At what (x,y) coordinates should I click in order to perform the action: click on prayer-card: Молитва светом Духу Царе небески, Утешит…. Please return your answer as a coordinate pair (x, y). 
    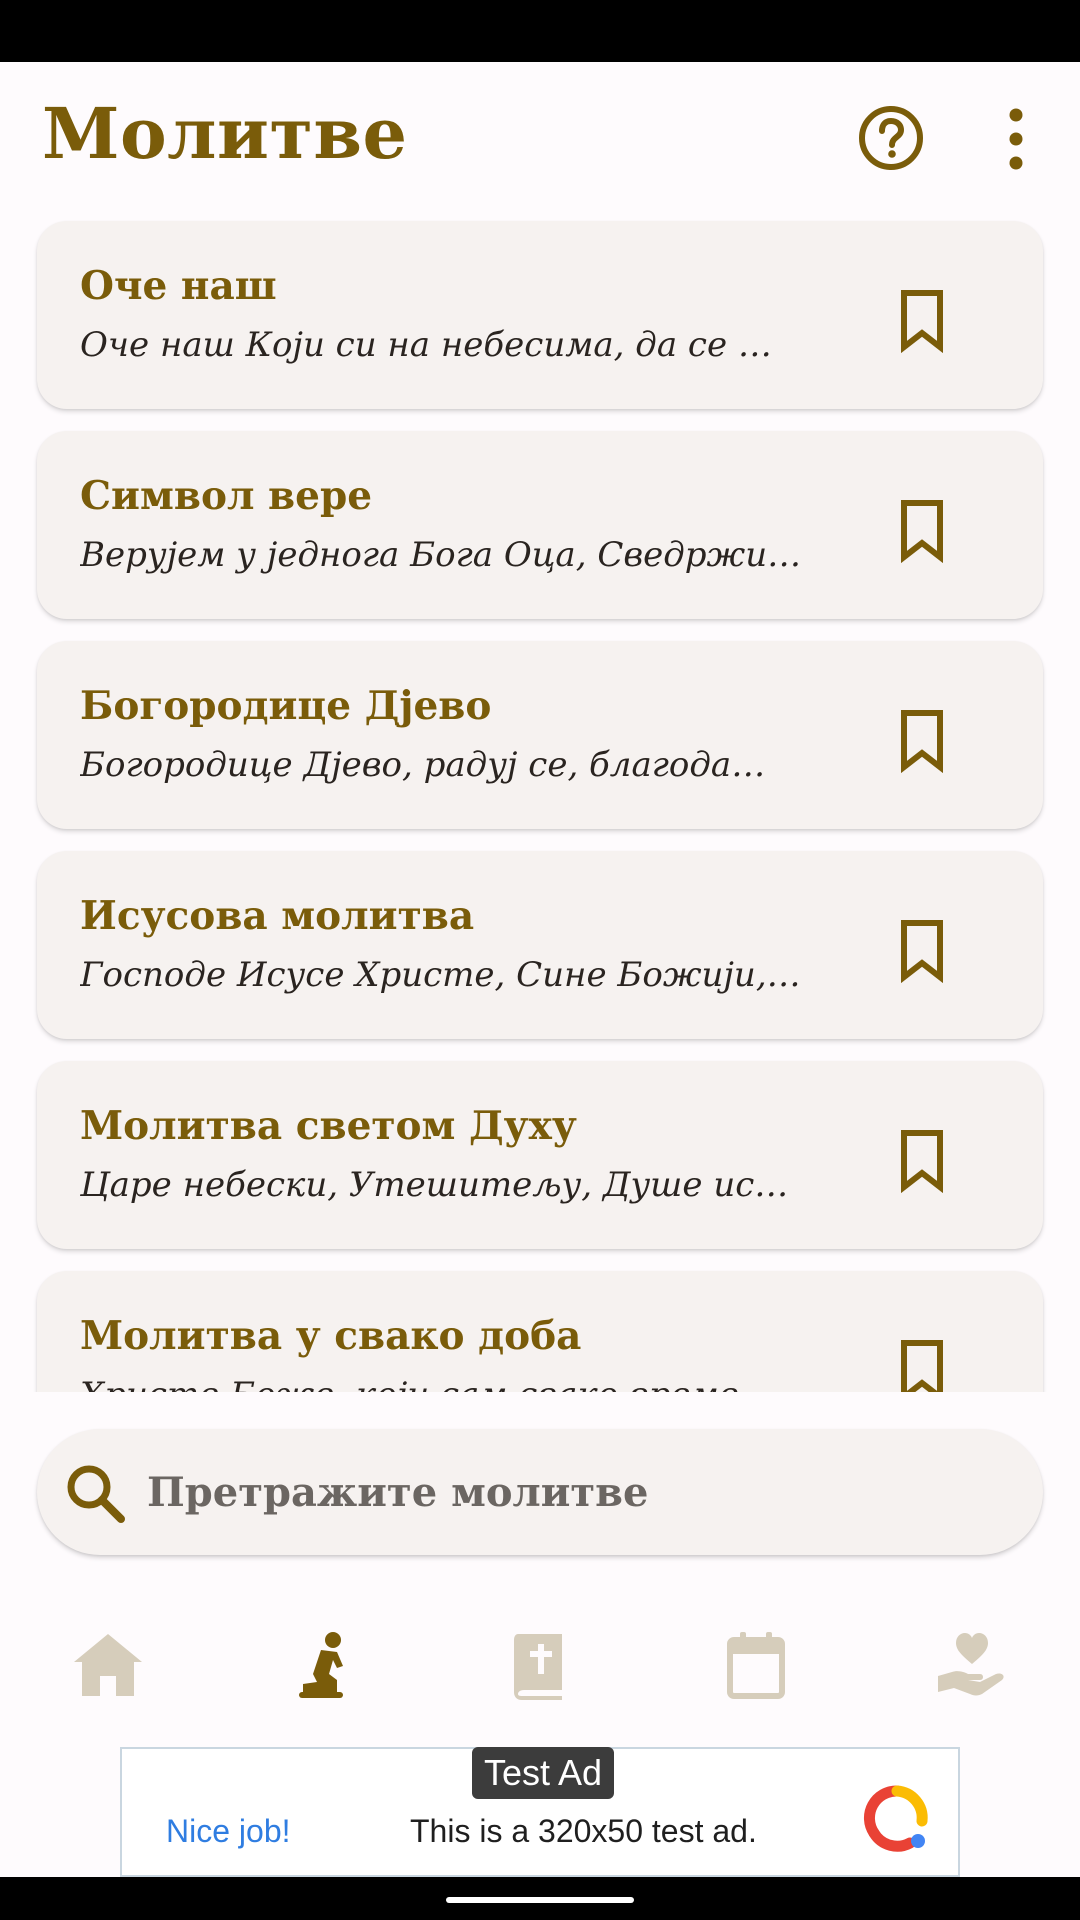
    Looking at the image, I should click on (540, 1155).